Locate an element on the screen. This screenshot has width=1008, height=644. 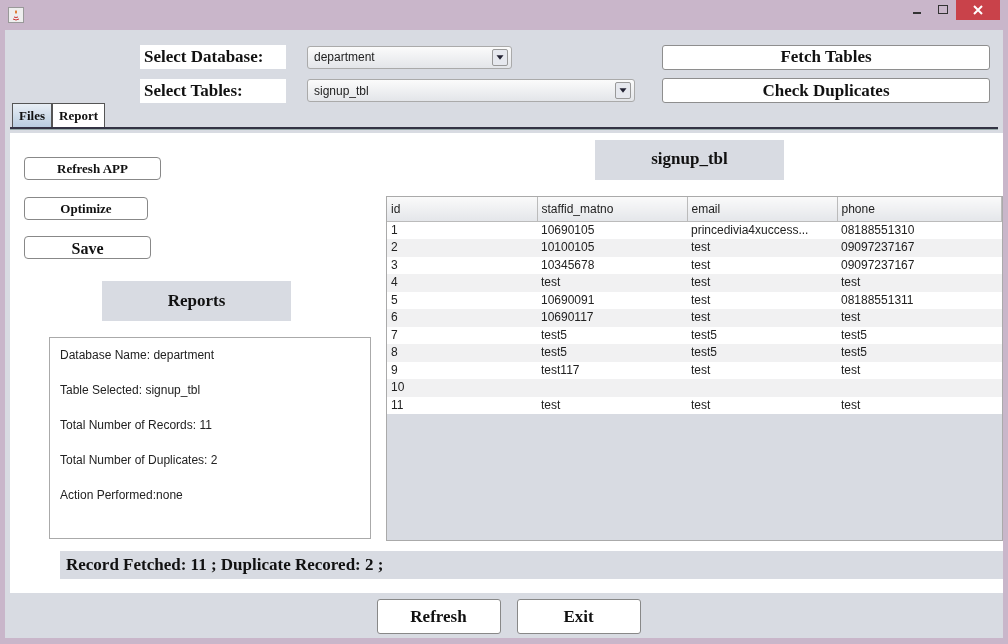
status-bar: Record Fetched: 11 ; Duplicate Recored: 2 ; is located at coordinates (531, 565).